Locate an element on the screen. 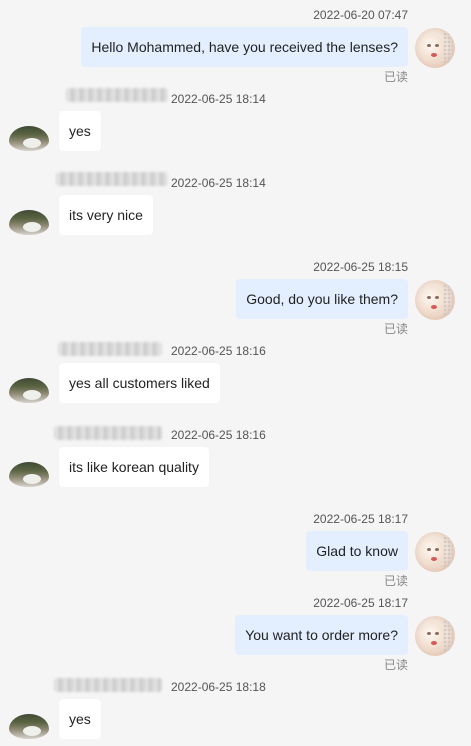 This screenshot has width=471, height=746. message-timestamp: 2022-06-20 07:47 is located at coordinates (360, 15).